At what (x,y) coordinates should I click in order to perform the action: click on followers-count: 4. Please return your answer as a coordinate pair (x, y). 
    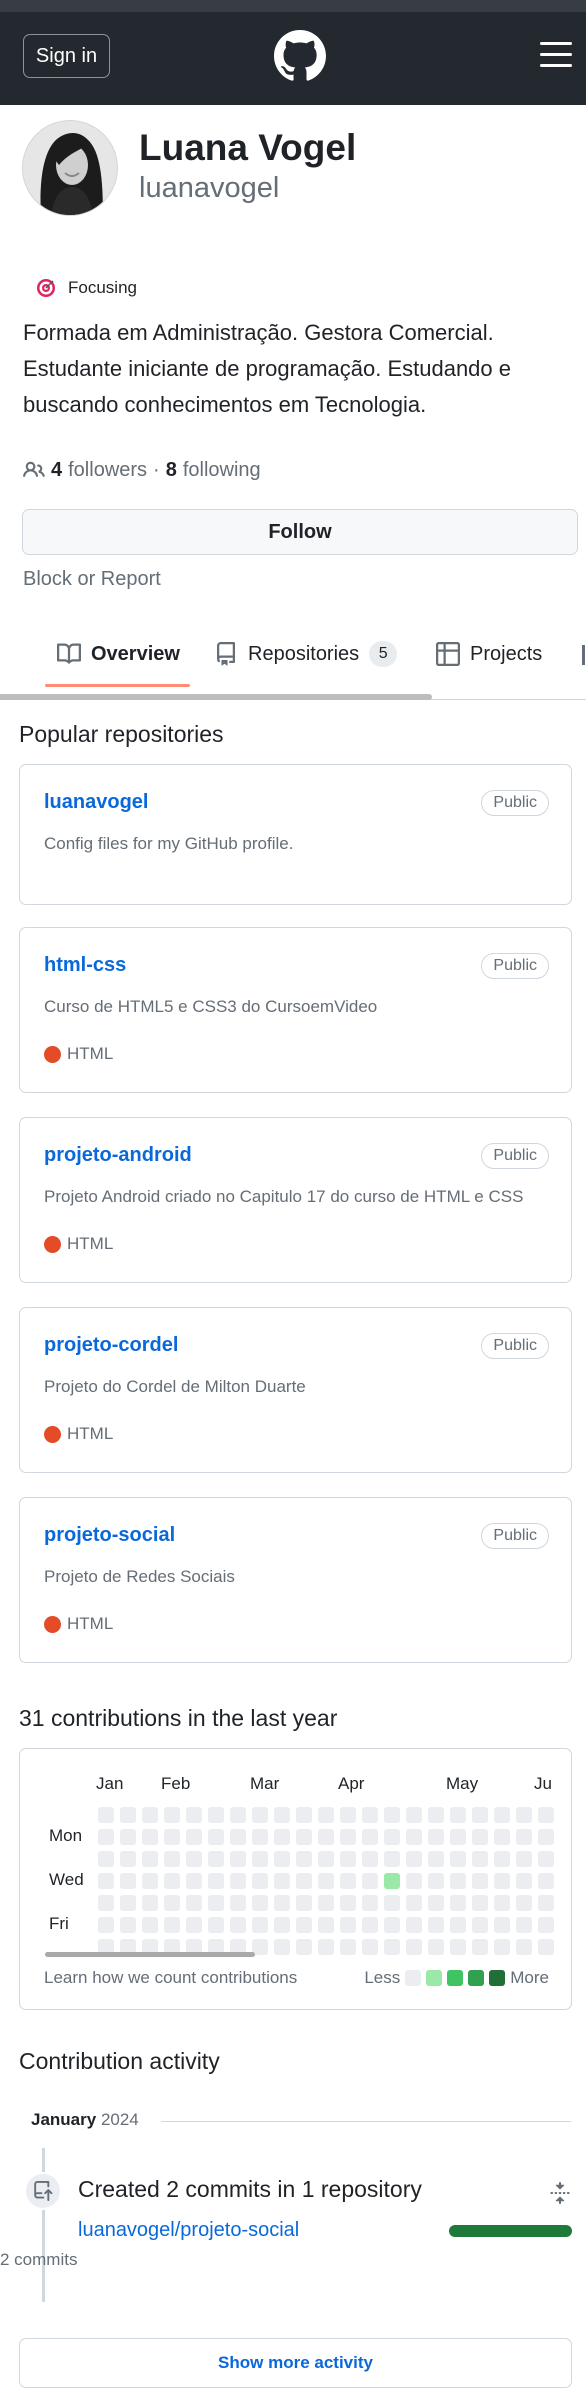
    Looking at the image, I should click on (56, 470).